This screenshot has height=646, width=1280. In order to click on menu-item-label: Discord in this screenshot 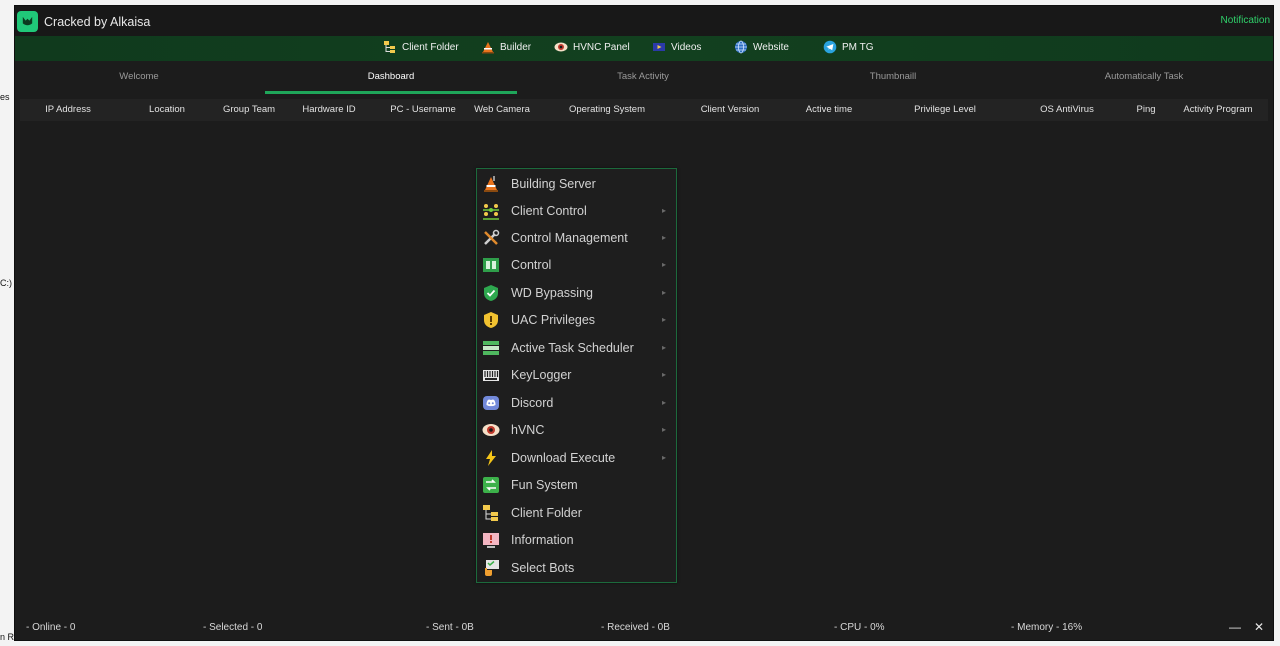, I will do `click(532, 402)`.